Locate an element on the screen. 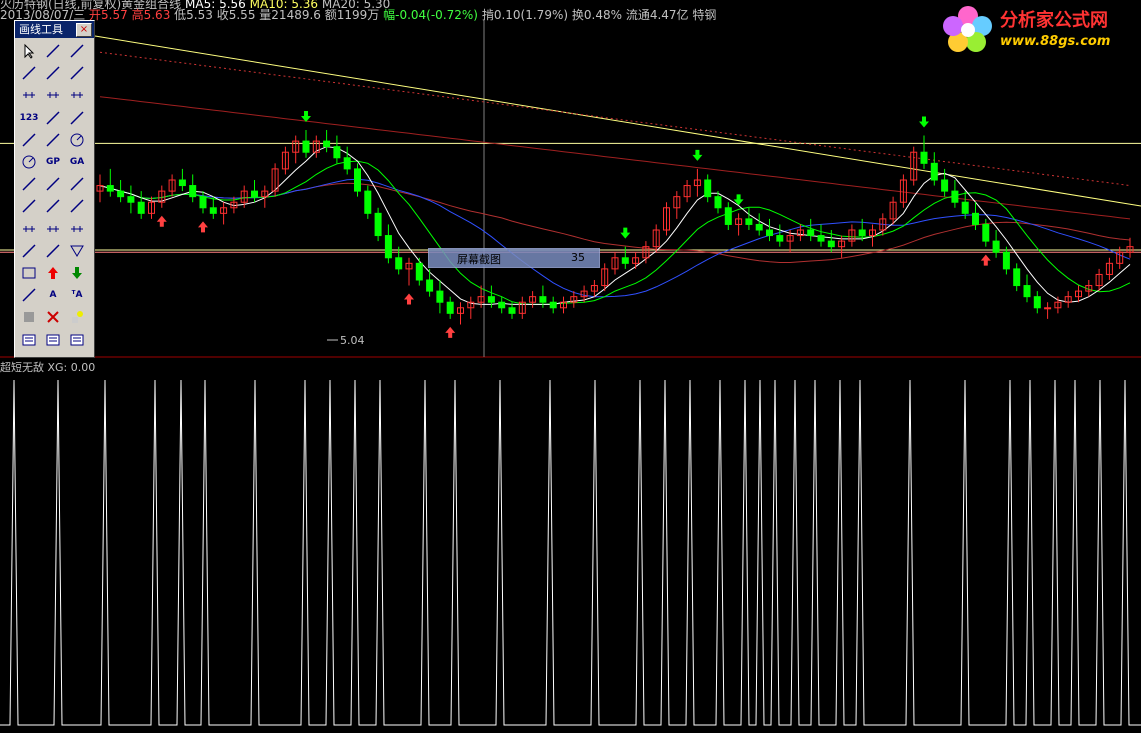 The height and width of the screenshot is (733, 1141). tool-label: ᵀA is located at coordinates (77, 295).